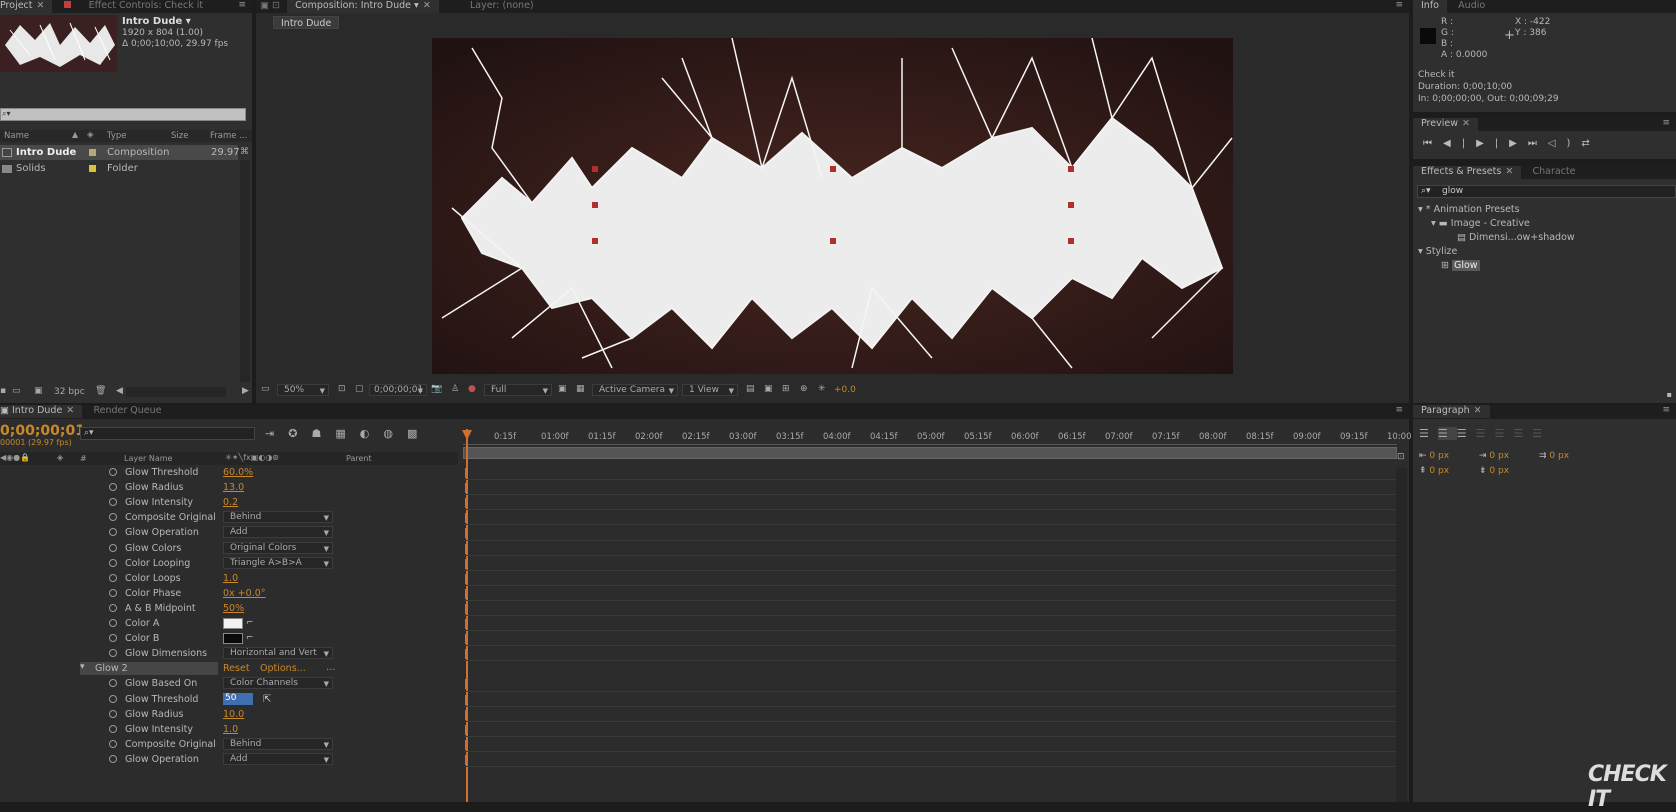  I want to click on property-dropdown: Color Channels, so click(278, 683).